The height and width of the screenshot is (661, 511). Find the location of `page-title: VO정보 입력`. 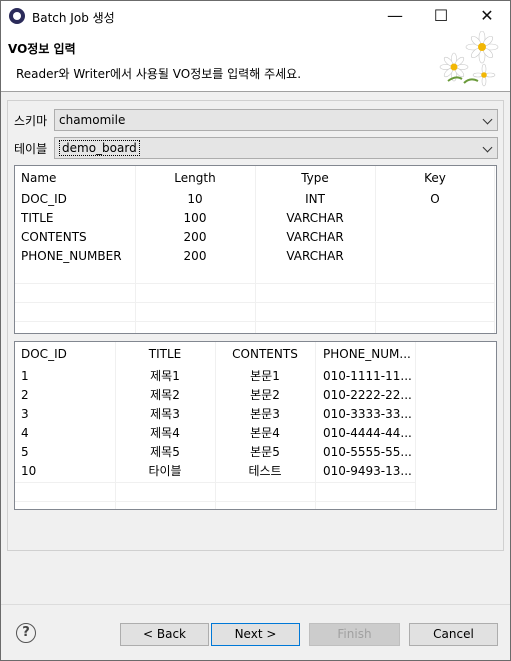

page-title: VO정보 입력 is located at coordinates (42, 49).